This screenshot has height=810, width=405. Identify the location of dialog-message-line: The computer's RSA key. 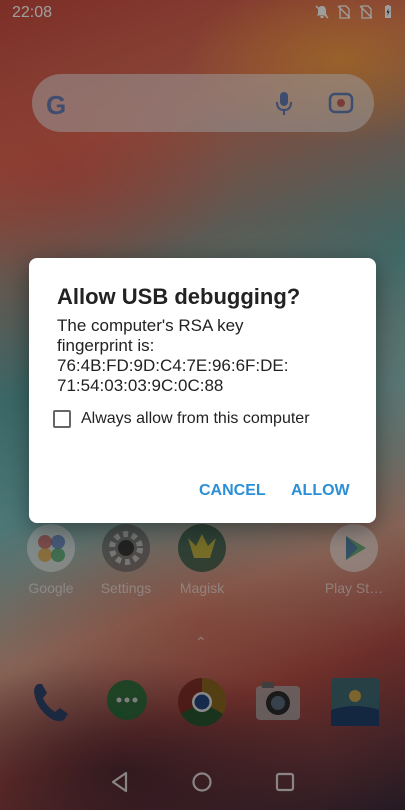
(150, 325).